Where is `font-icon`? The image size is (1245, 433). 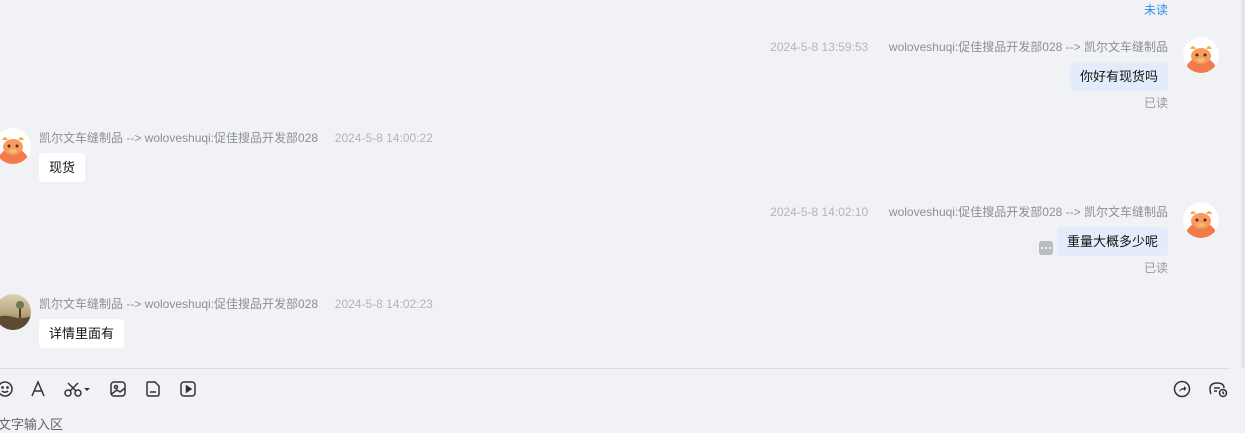
font-icon is located at coordinates (38, 389).